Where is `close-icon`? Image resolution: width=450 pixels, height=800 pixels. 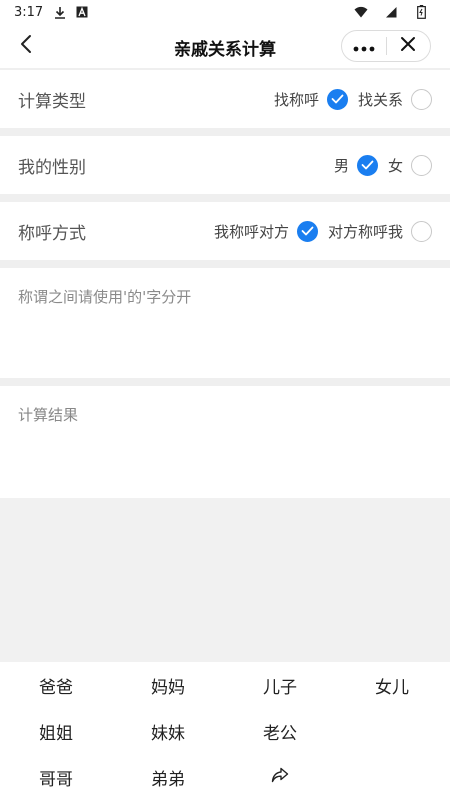 close-icon is located at coordinates (408, 46).